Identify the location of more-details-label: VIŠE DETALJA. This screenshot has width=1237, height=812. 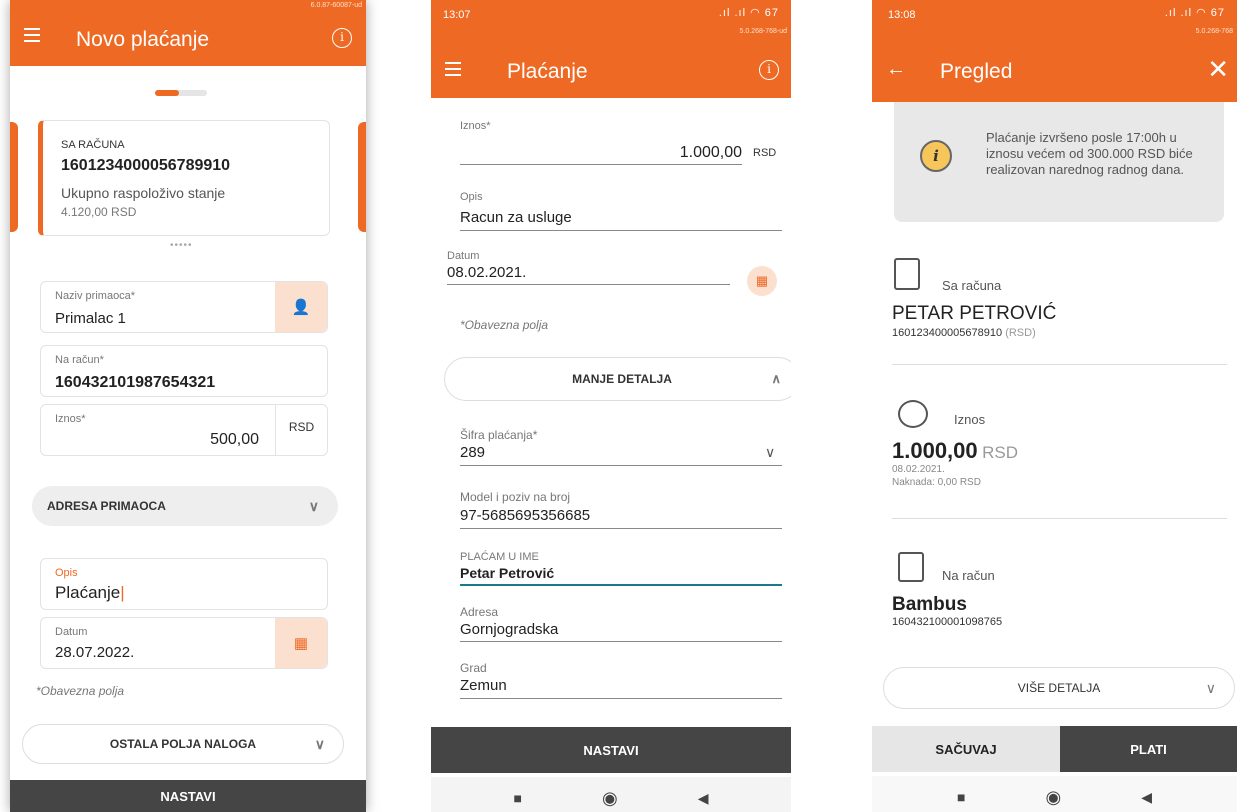
(1059, 688).